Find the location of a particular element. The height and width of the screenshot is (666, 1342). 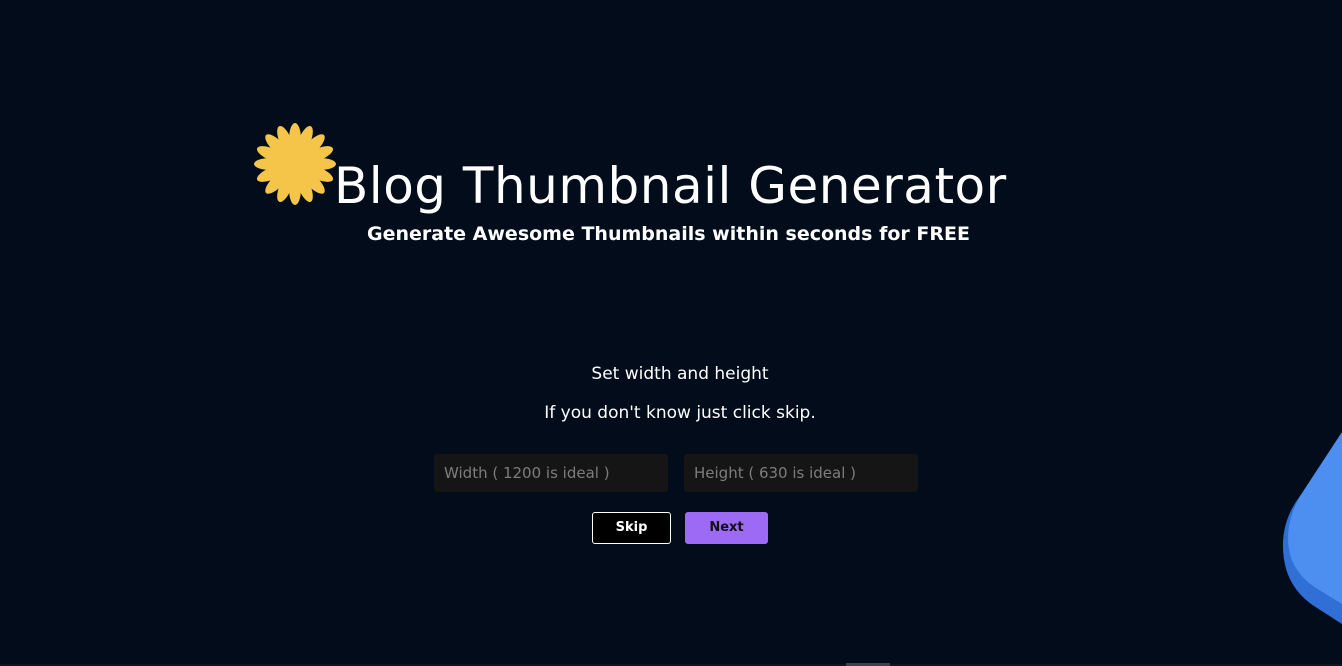

page-title: Blog Thumbnail Generator is located at coordinates (670, 186).